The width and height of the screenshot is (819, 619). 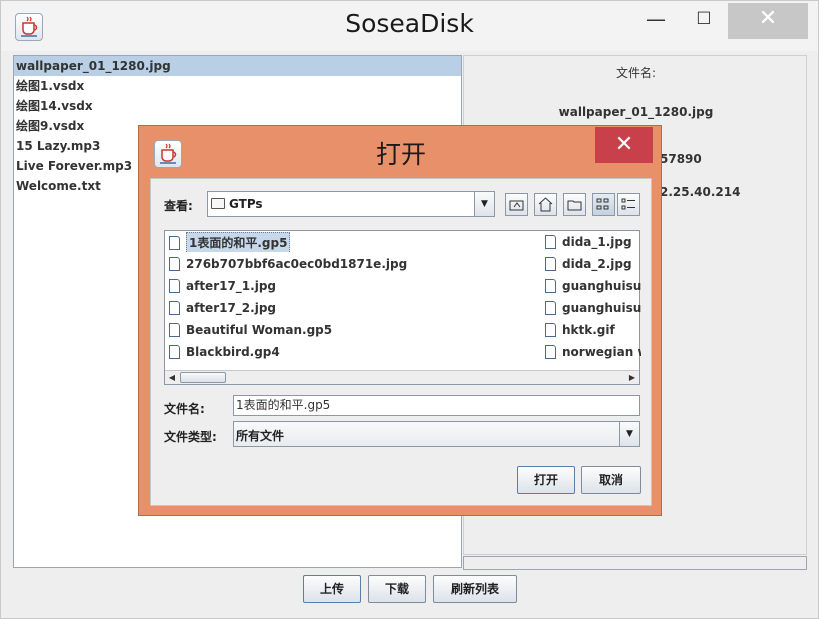 I want to click on scroll-right-icon: ▶, so click(x=632, y=377).